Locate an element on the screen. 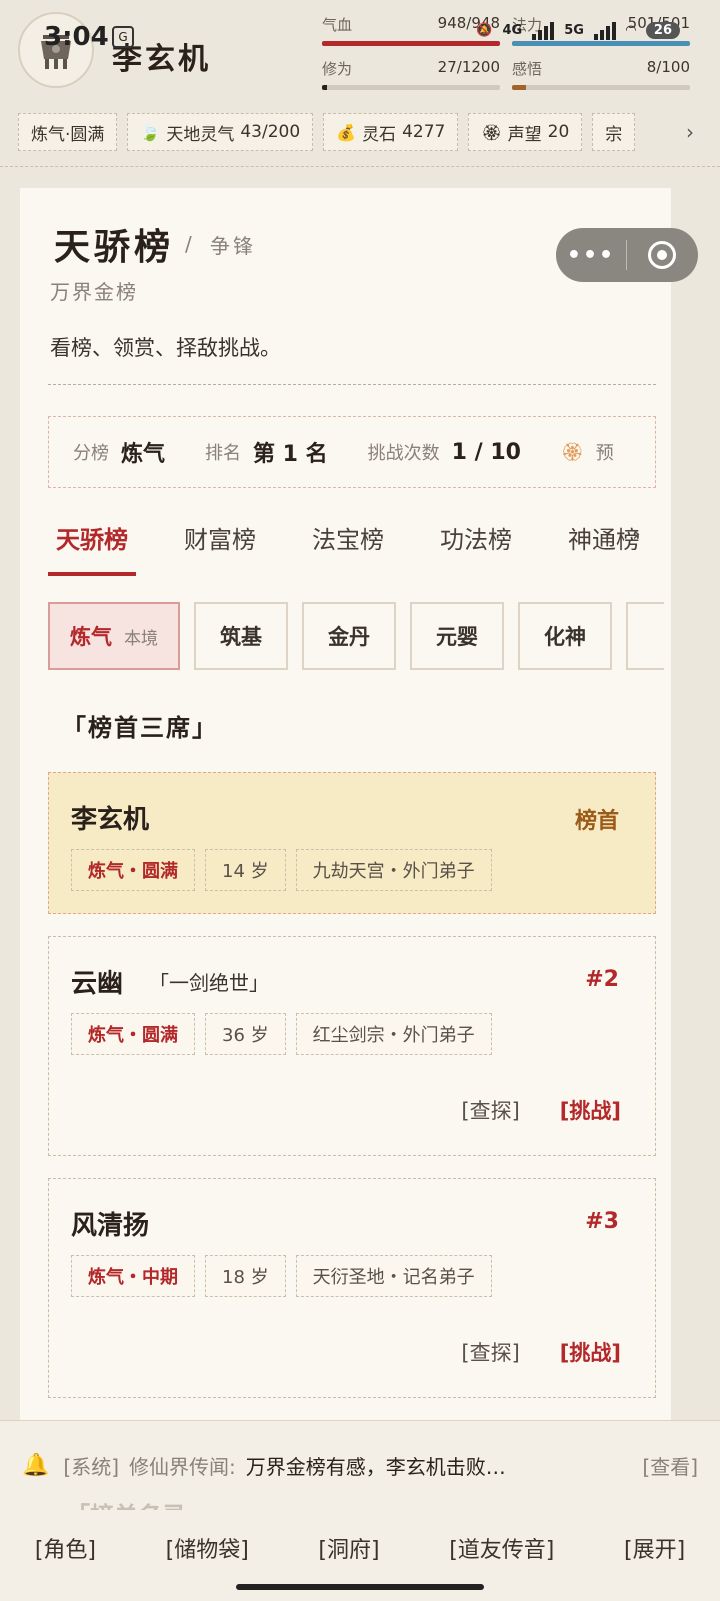 This screenshot has height=1601, width=720. stat-label: 气血 is located at coordinates (337, 25).